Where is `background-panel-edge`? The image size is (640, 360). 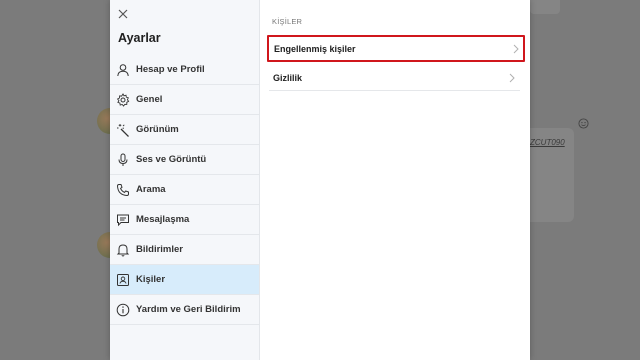 background-panel-edge is located at coordinates (545, 7).